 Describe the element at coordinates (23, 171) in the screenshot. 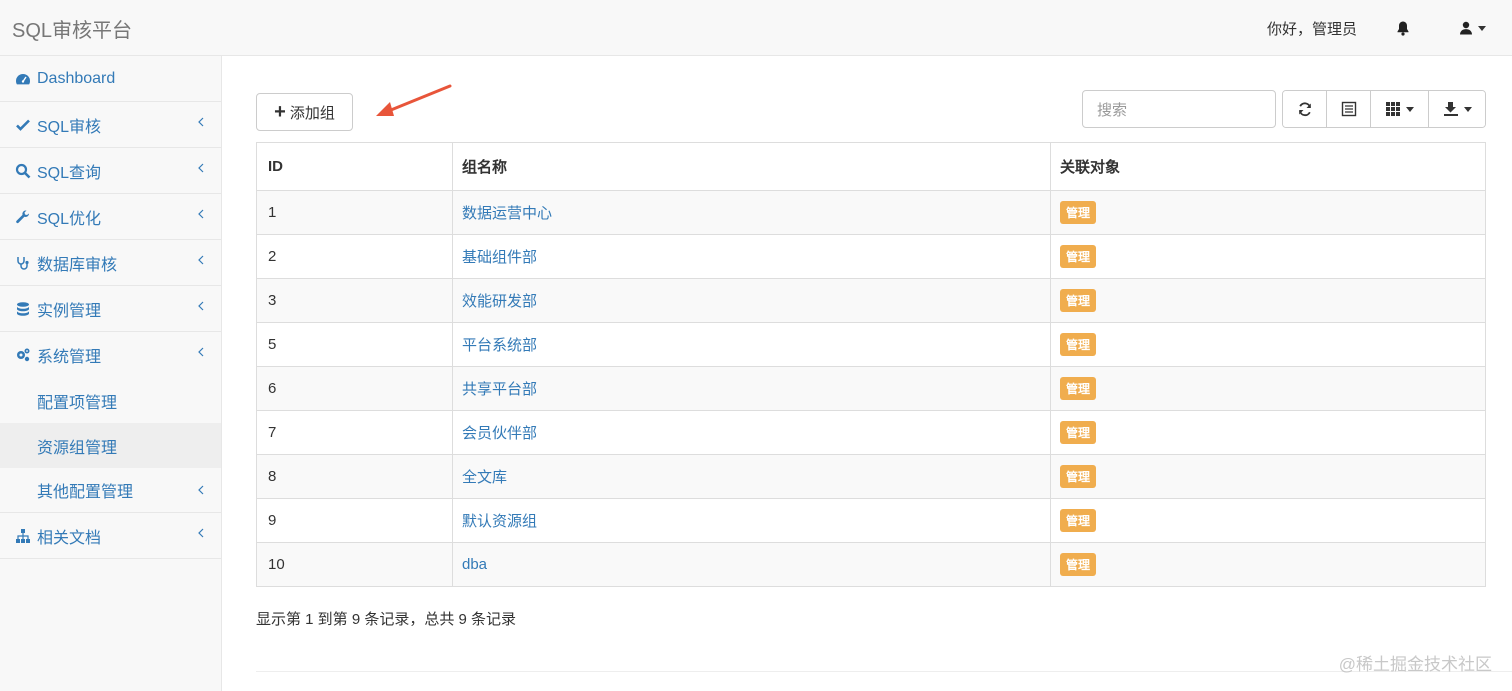

I see `search-icon` at that location.